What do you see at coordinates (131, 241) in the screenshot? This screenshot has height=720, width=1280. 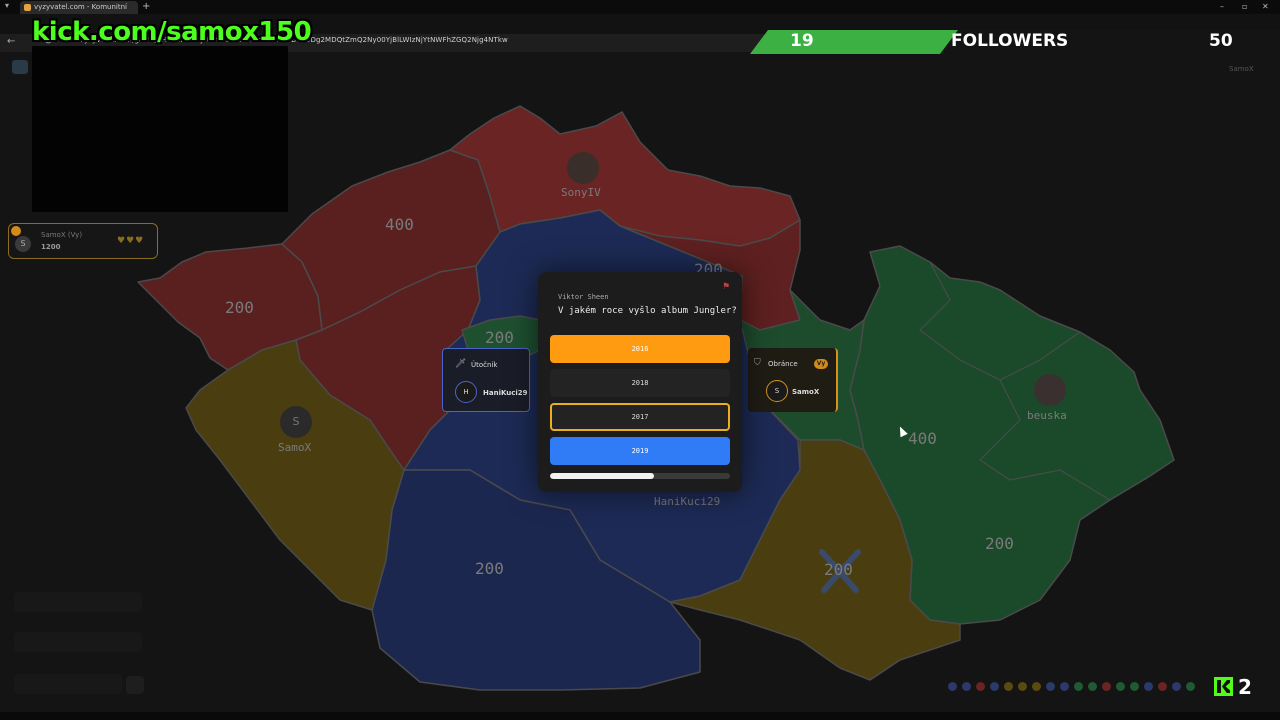 I see `lives-hearts-icon: ♥♥♥` at bounding box center [131, 241].